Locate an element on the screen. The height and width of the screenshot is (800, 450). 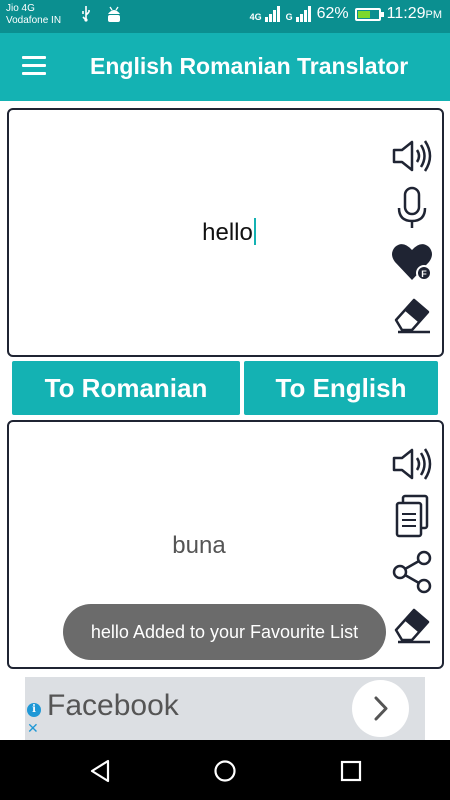
network-type-1: 4G is located at coordinates (255, 17).